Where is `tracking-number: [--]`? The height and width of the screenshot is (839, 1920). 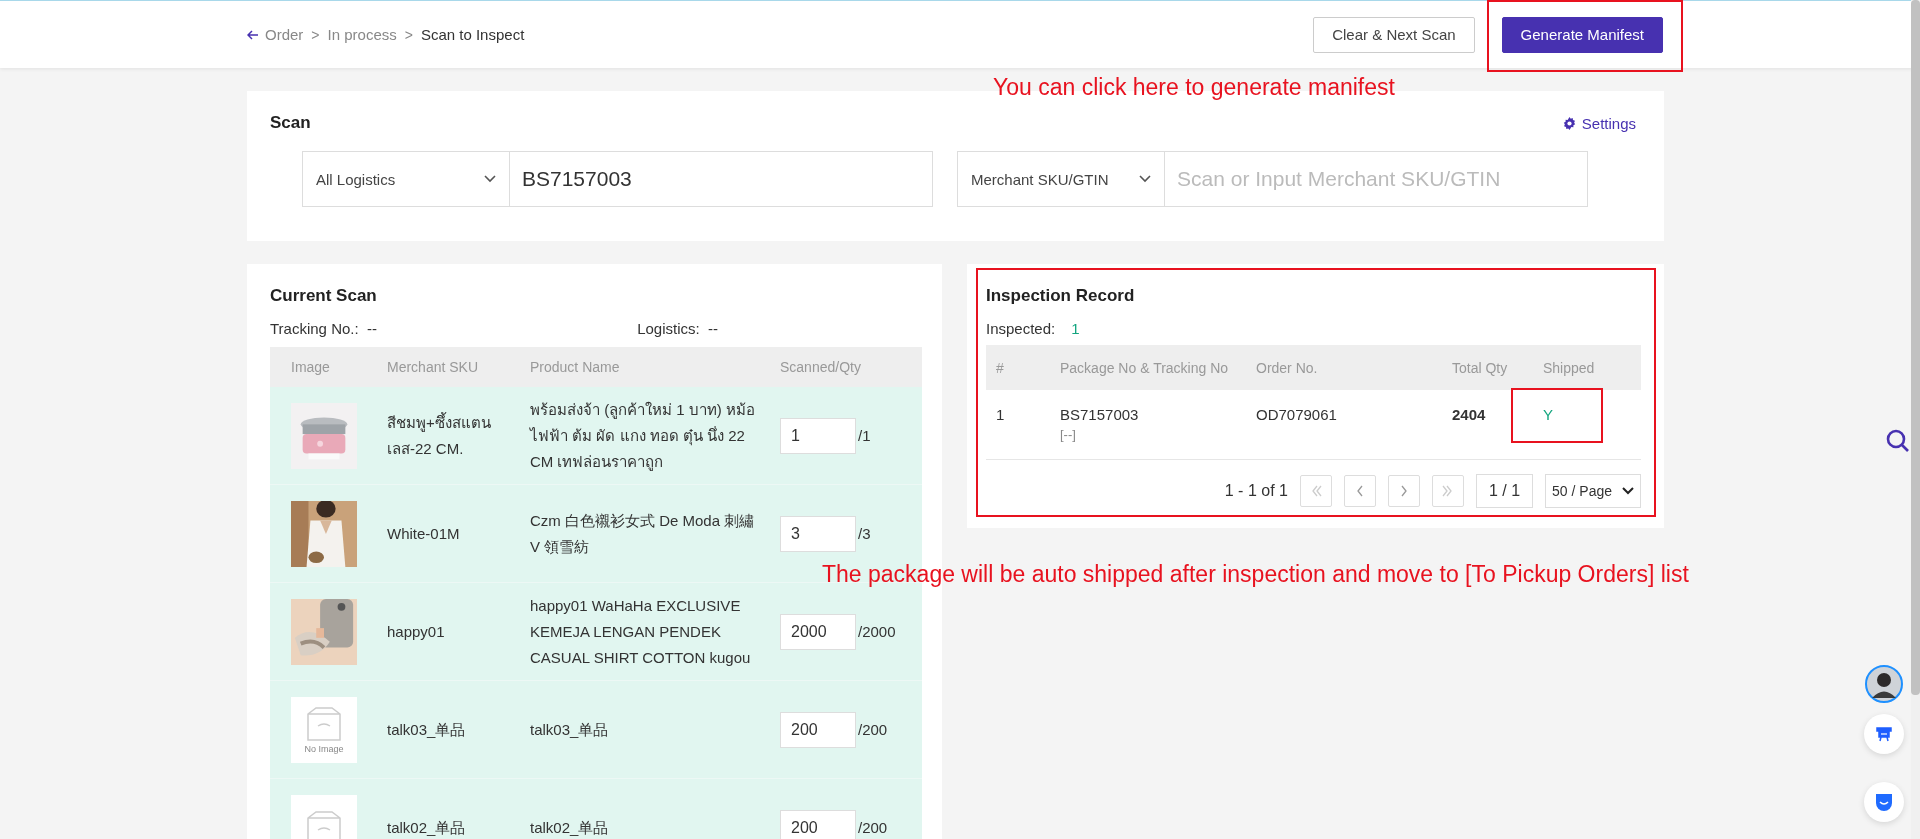
tracking-number: [--] is located at coordinates (1068, 434).